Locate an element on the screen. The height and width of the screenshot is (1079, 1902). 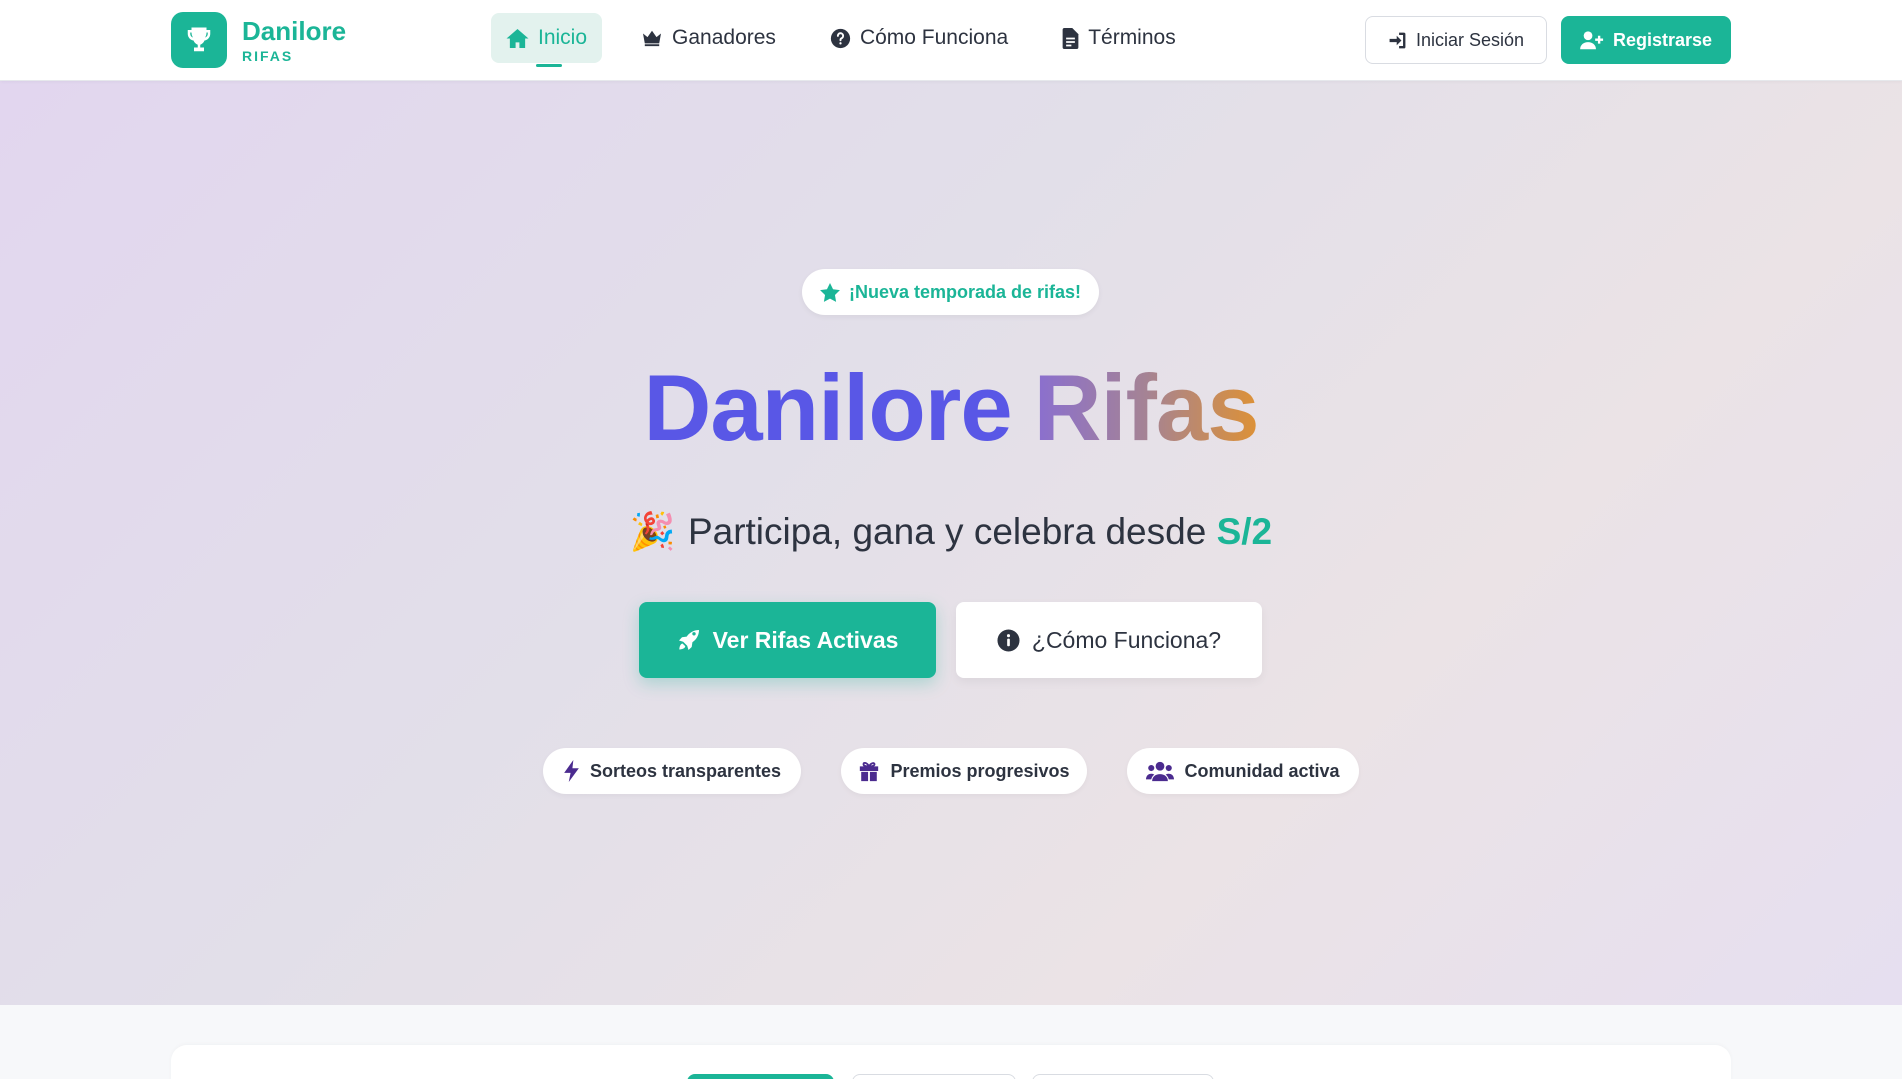
nav-item-inicio: Inicio is located at coordinates (547, 40).